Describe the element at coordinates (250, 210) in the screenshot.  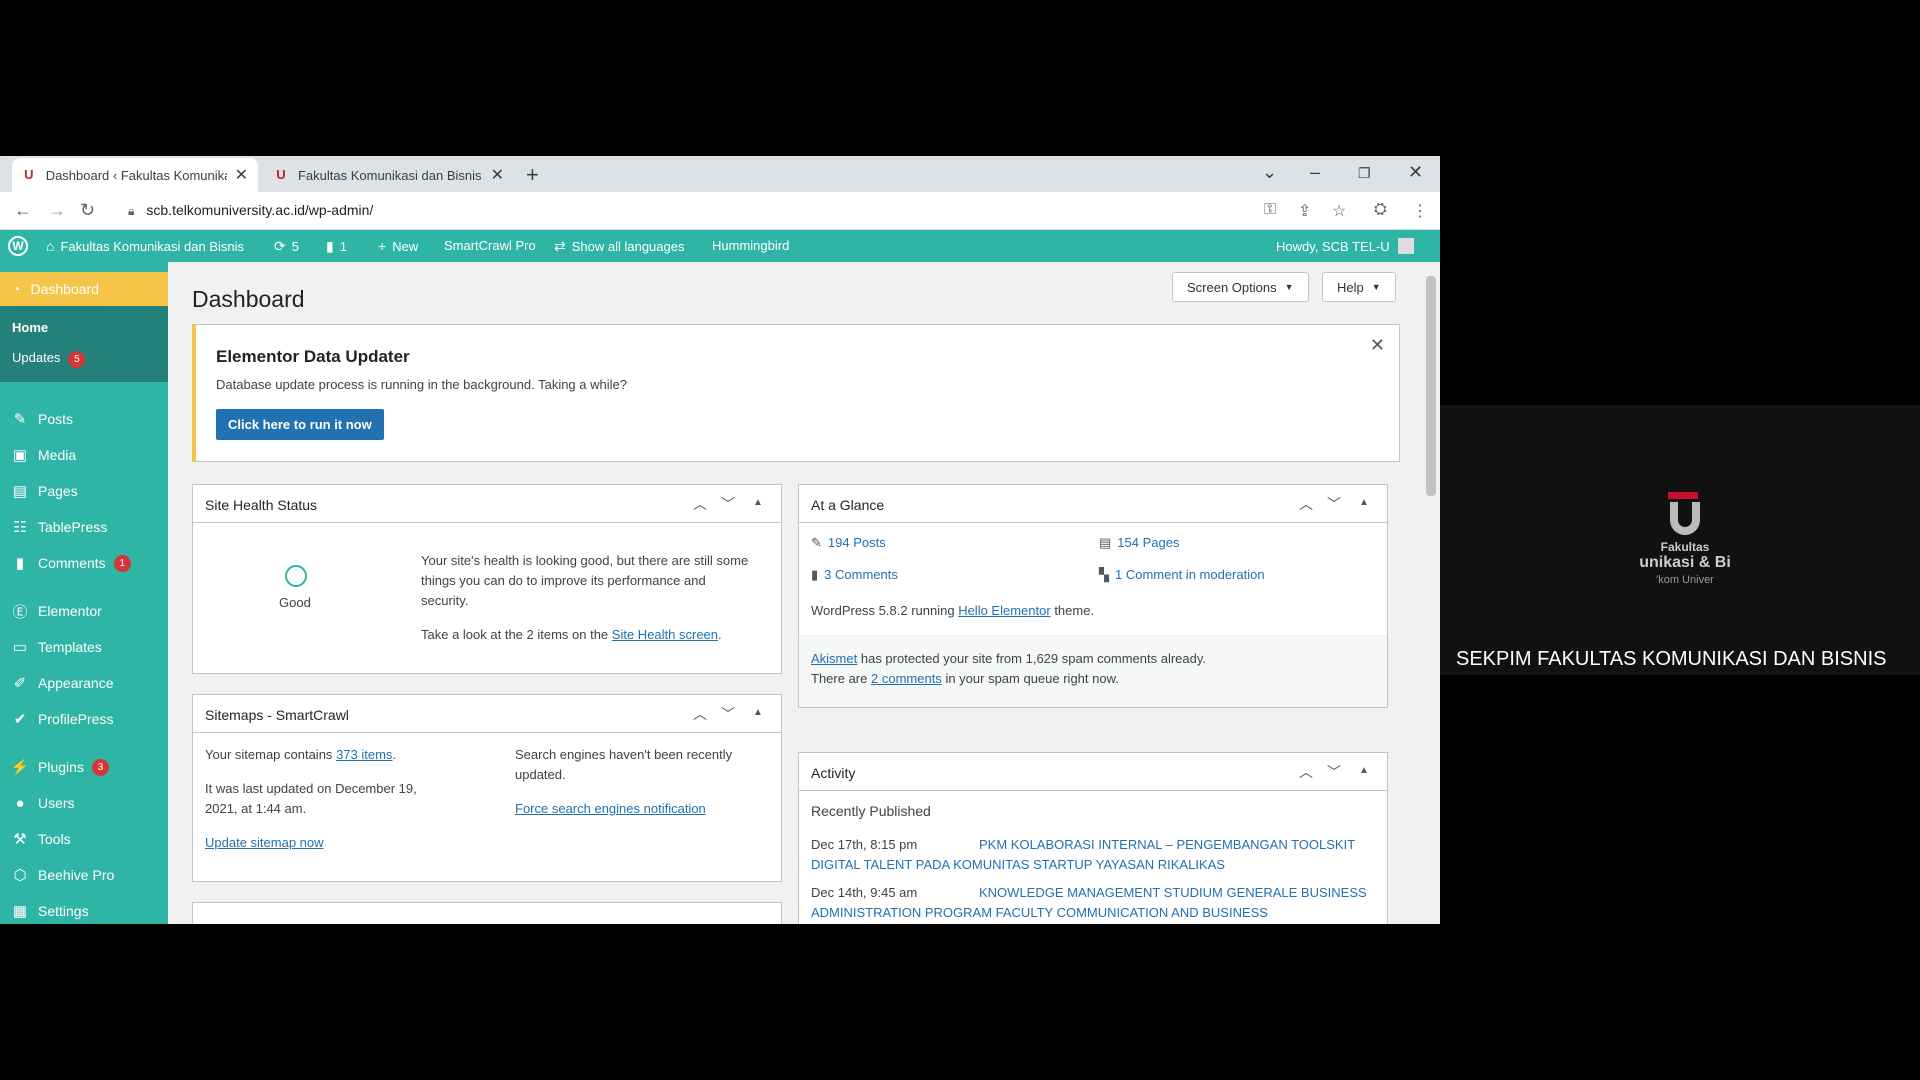
I see `url-field: 🔒︎ scb.telkomuniversity.ac.id/wp-admin/` at that location.